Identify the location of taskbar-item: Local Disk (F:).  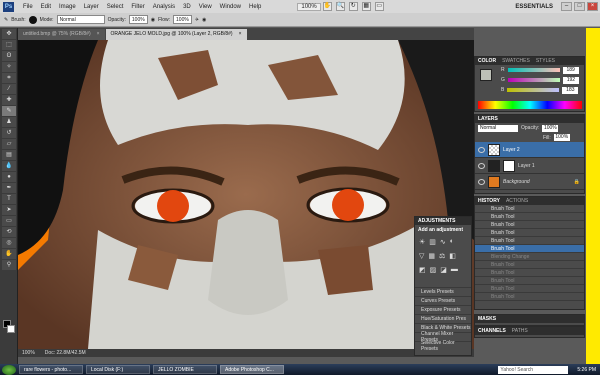
(118, 369).